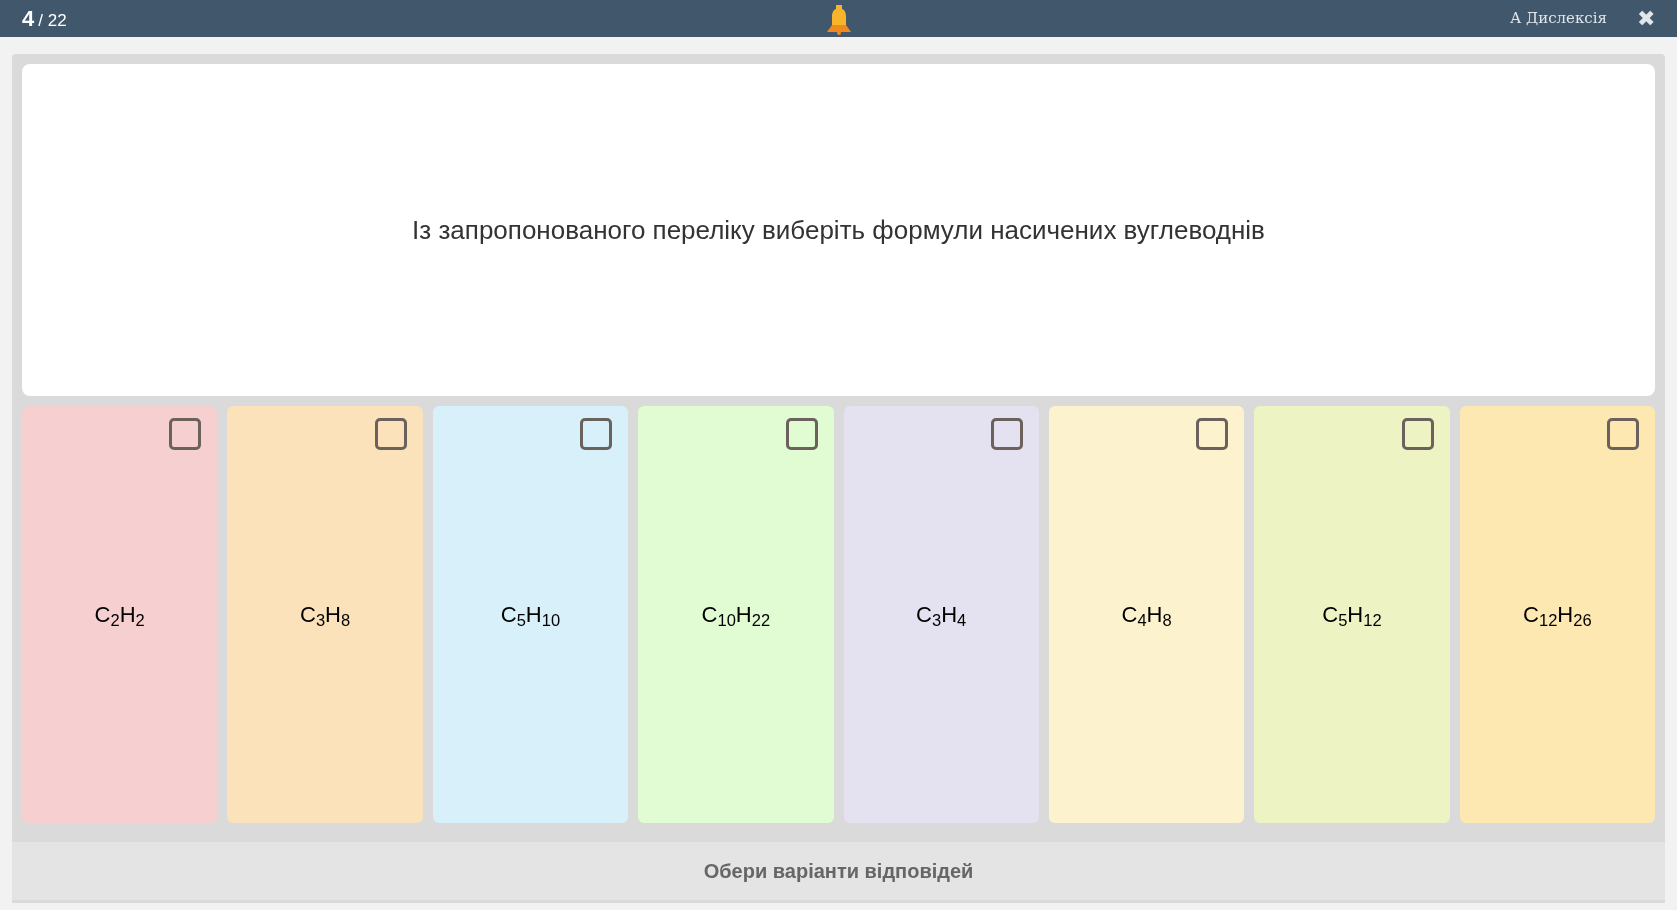 This screenshot has width=1677, height=910. I want to click on question-total: / 22, so click(52, 21).